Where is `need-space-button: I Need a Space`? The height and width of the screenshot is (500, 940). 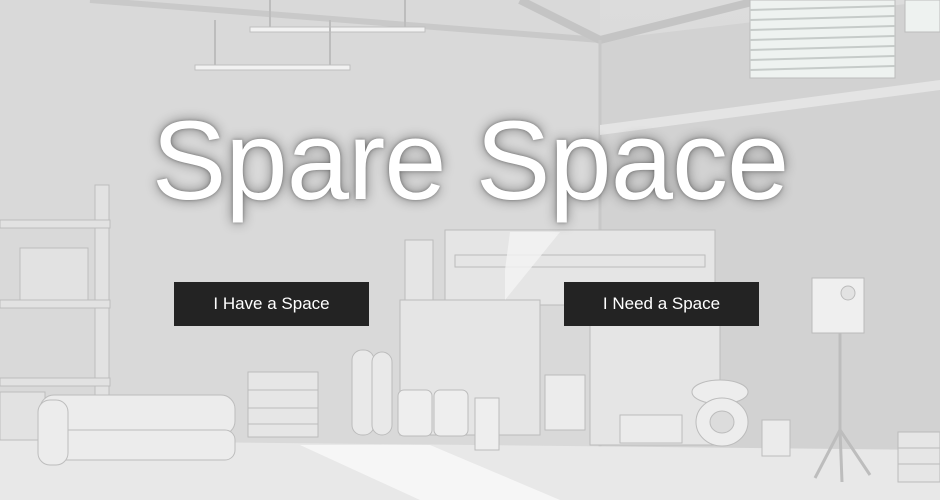 need-space-button: I Need a Space is located at coordinates (661, 304).